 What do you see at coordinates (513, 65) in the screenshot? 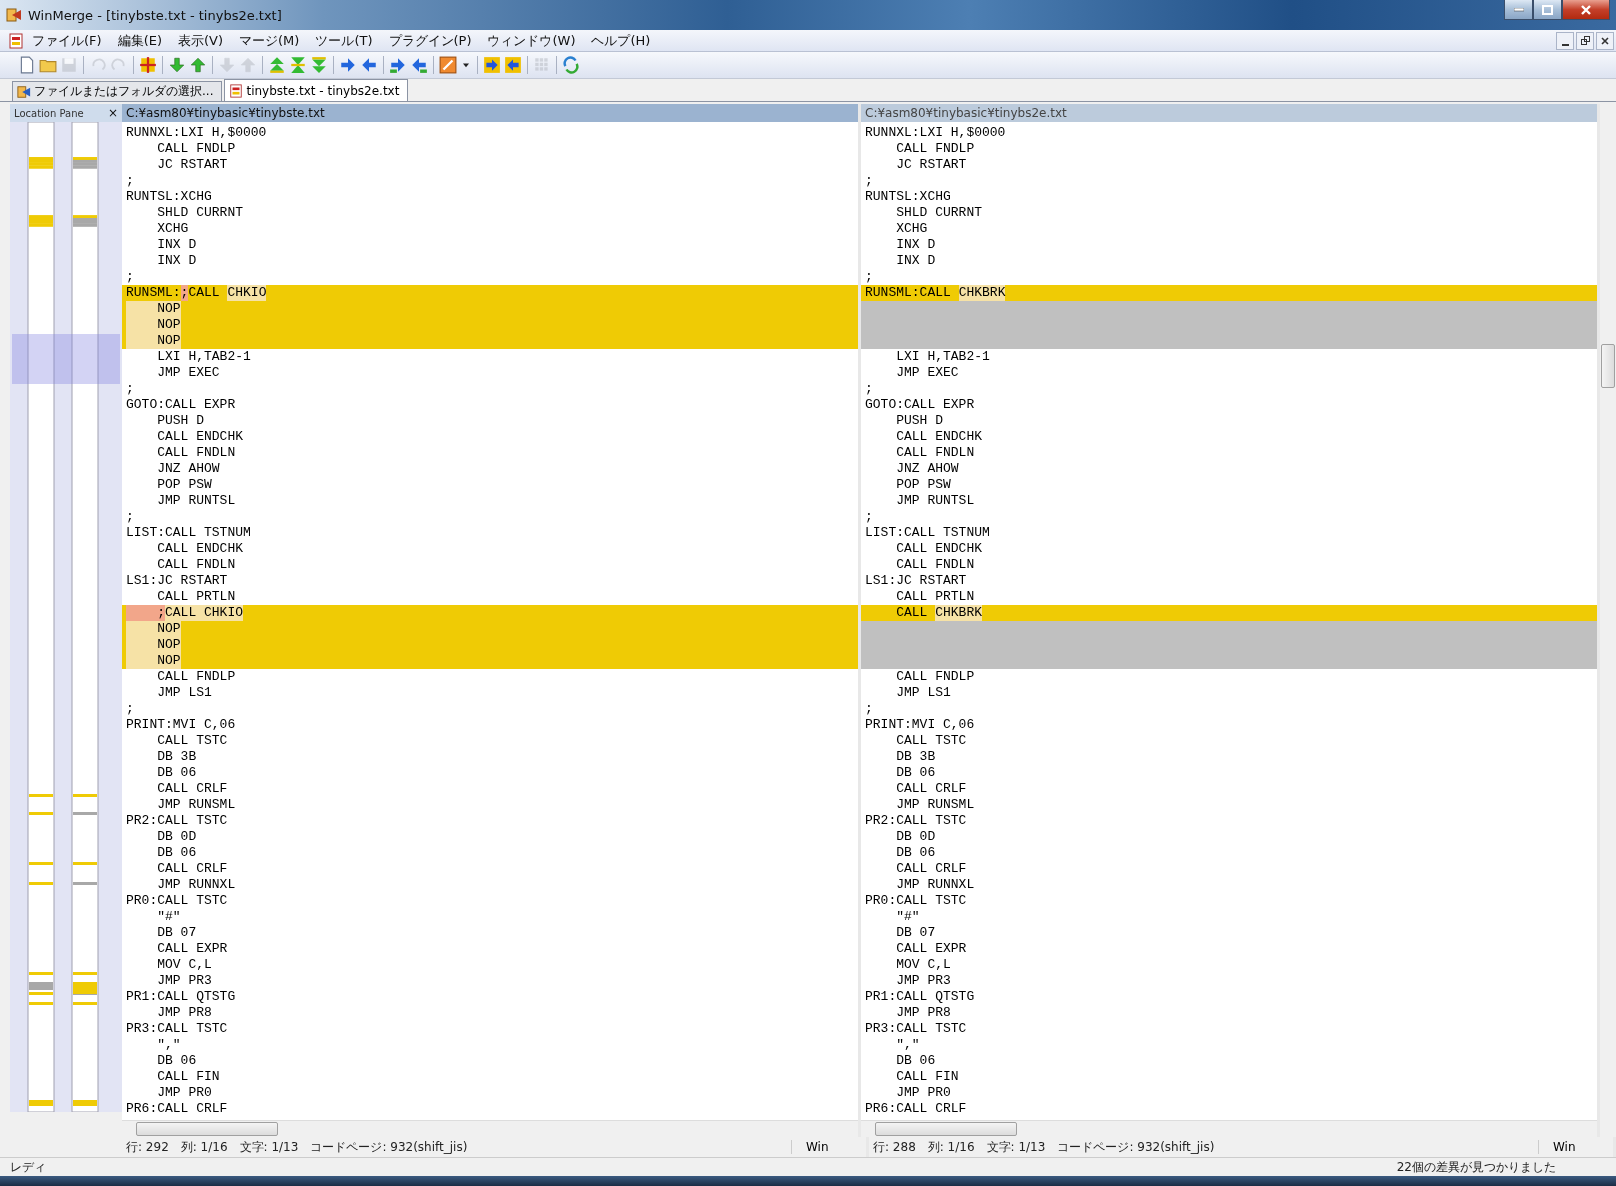
I see `previous-file-icon` at bounding box center [513, 65].